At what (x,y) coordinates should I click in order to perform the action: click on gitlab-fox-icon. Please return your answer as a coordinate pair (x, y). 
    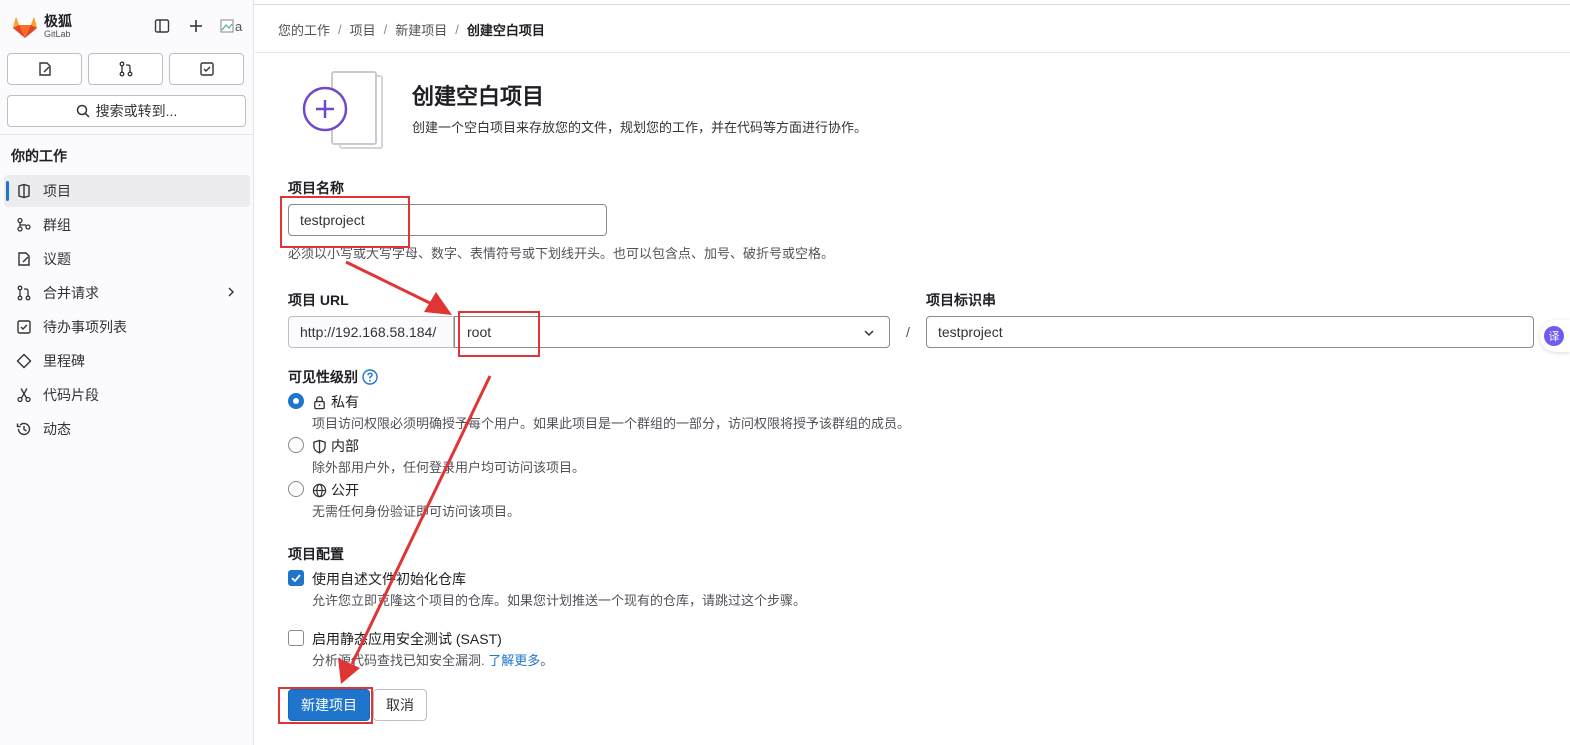
    Looking at the image, I should click on (25, 27).